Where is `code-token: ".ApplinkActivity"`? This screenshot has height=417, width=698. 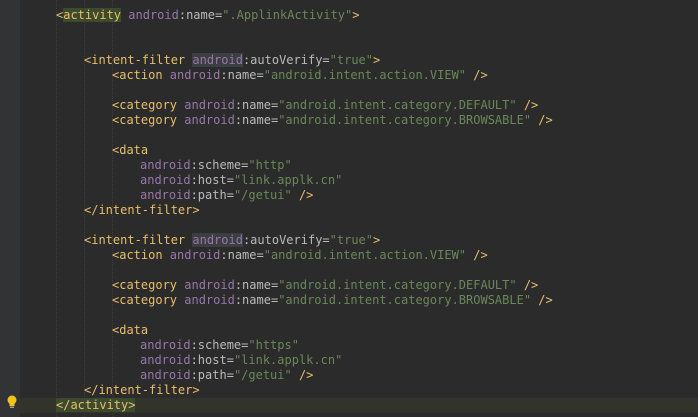 code-token: ".ApplinkActivity" is located at coordinates (287, 15).